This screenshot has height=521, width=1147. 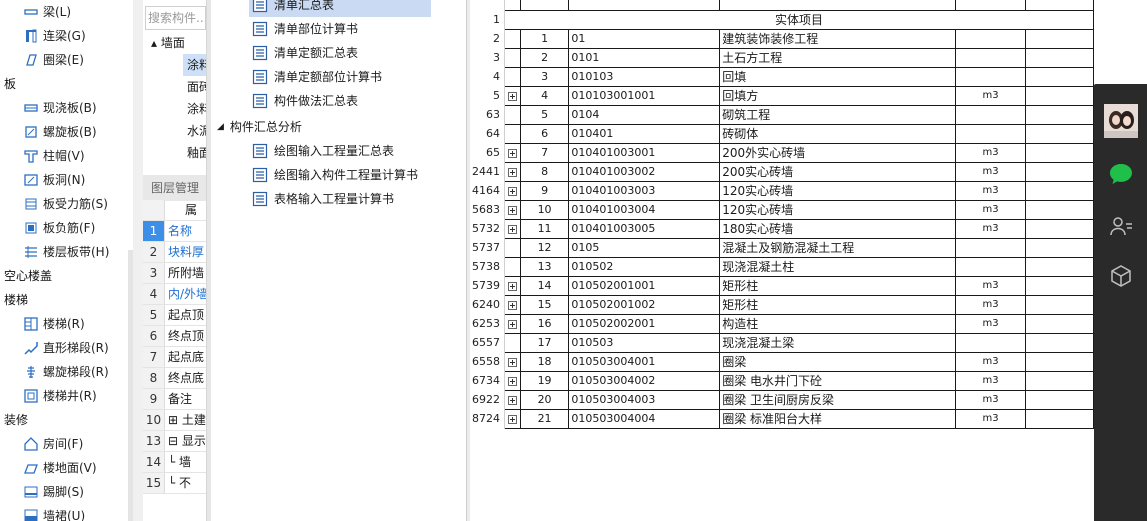 What do you see at coordinates (66, 60) in the screenshot?
I see `module-item: 圈梁(E)` at bounding box center [66, 60].